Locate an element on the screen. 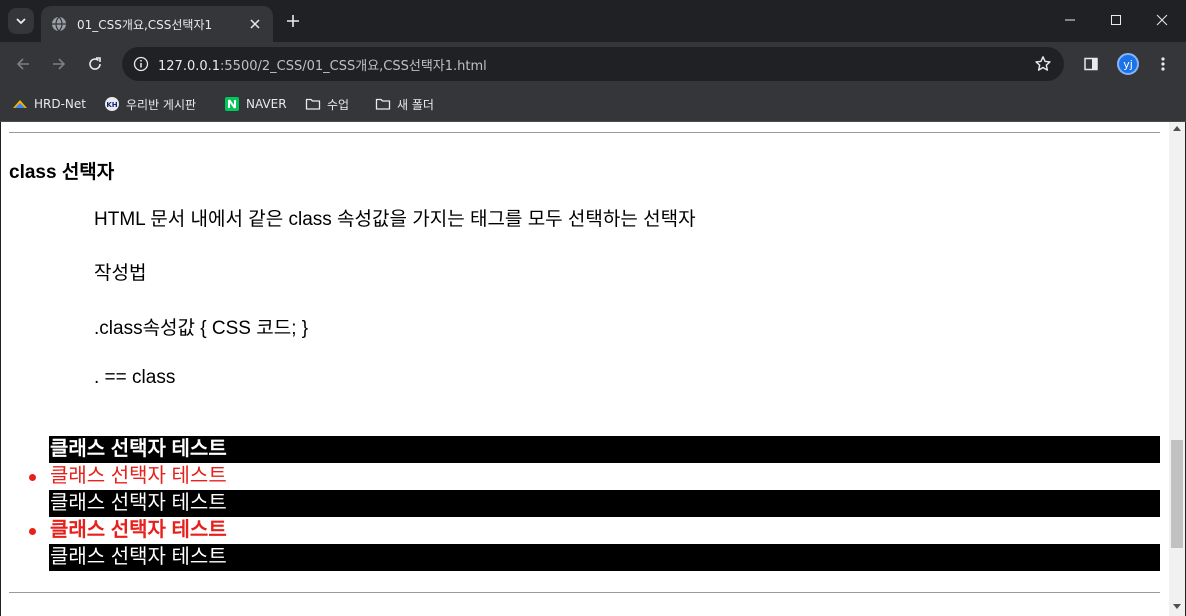 This screenshot has width=1186, height=616. profile-avatar: yj is located at coordinates (1128, 64).